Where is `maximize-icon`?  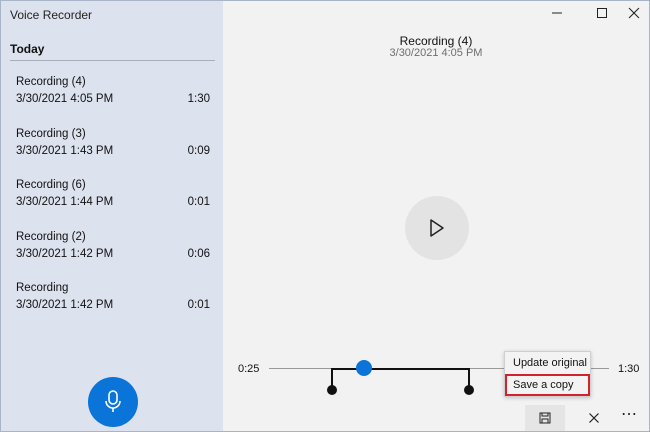
maximize-icon is located at coordinates (602, 13).